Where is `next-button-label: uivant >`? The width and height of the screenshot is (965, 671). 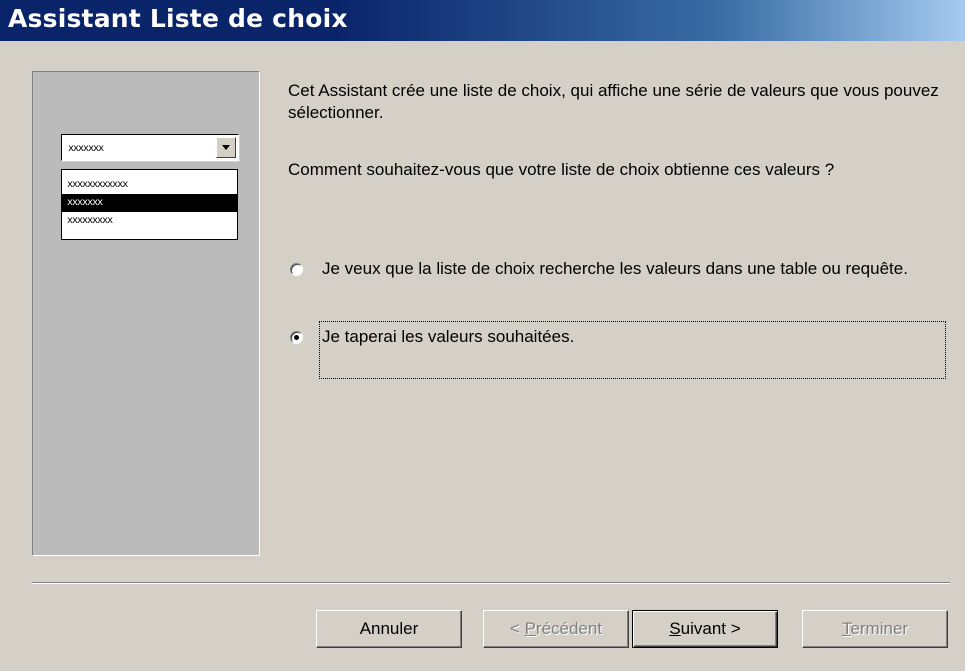
next-button-label: uivant > is located at coordinates (710, 628).